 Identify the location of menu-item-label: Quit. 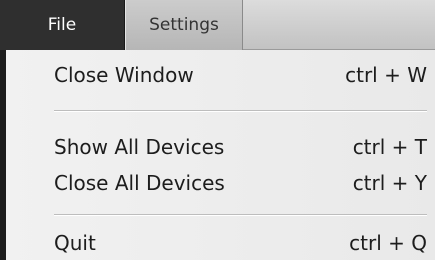
(75, 243).